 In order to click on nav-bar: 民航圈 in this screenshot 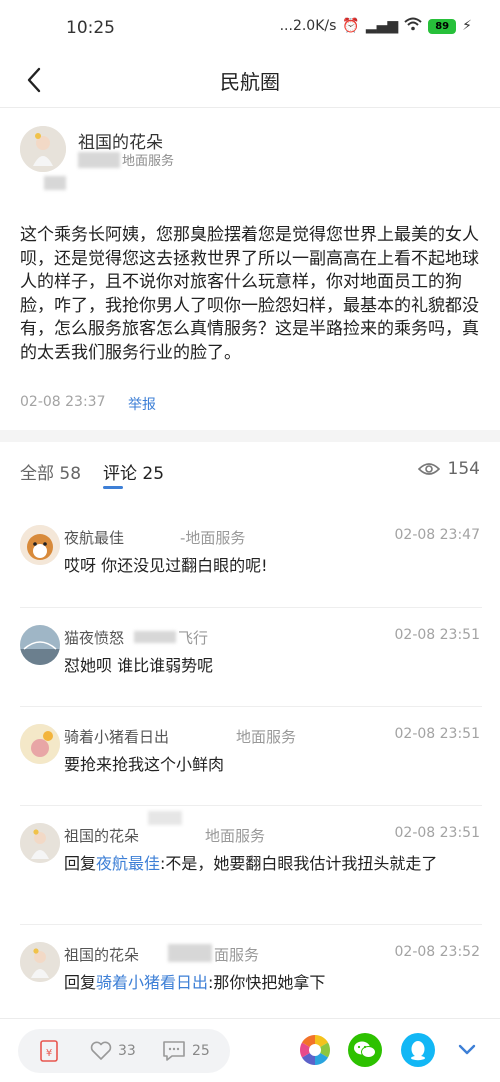, I will do `click(250, 80)`.